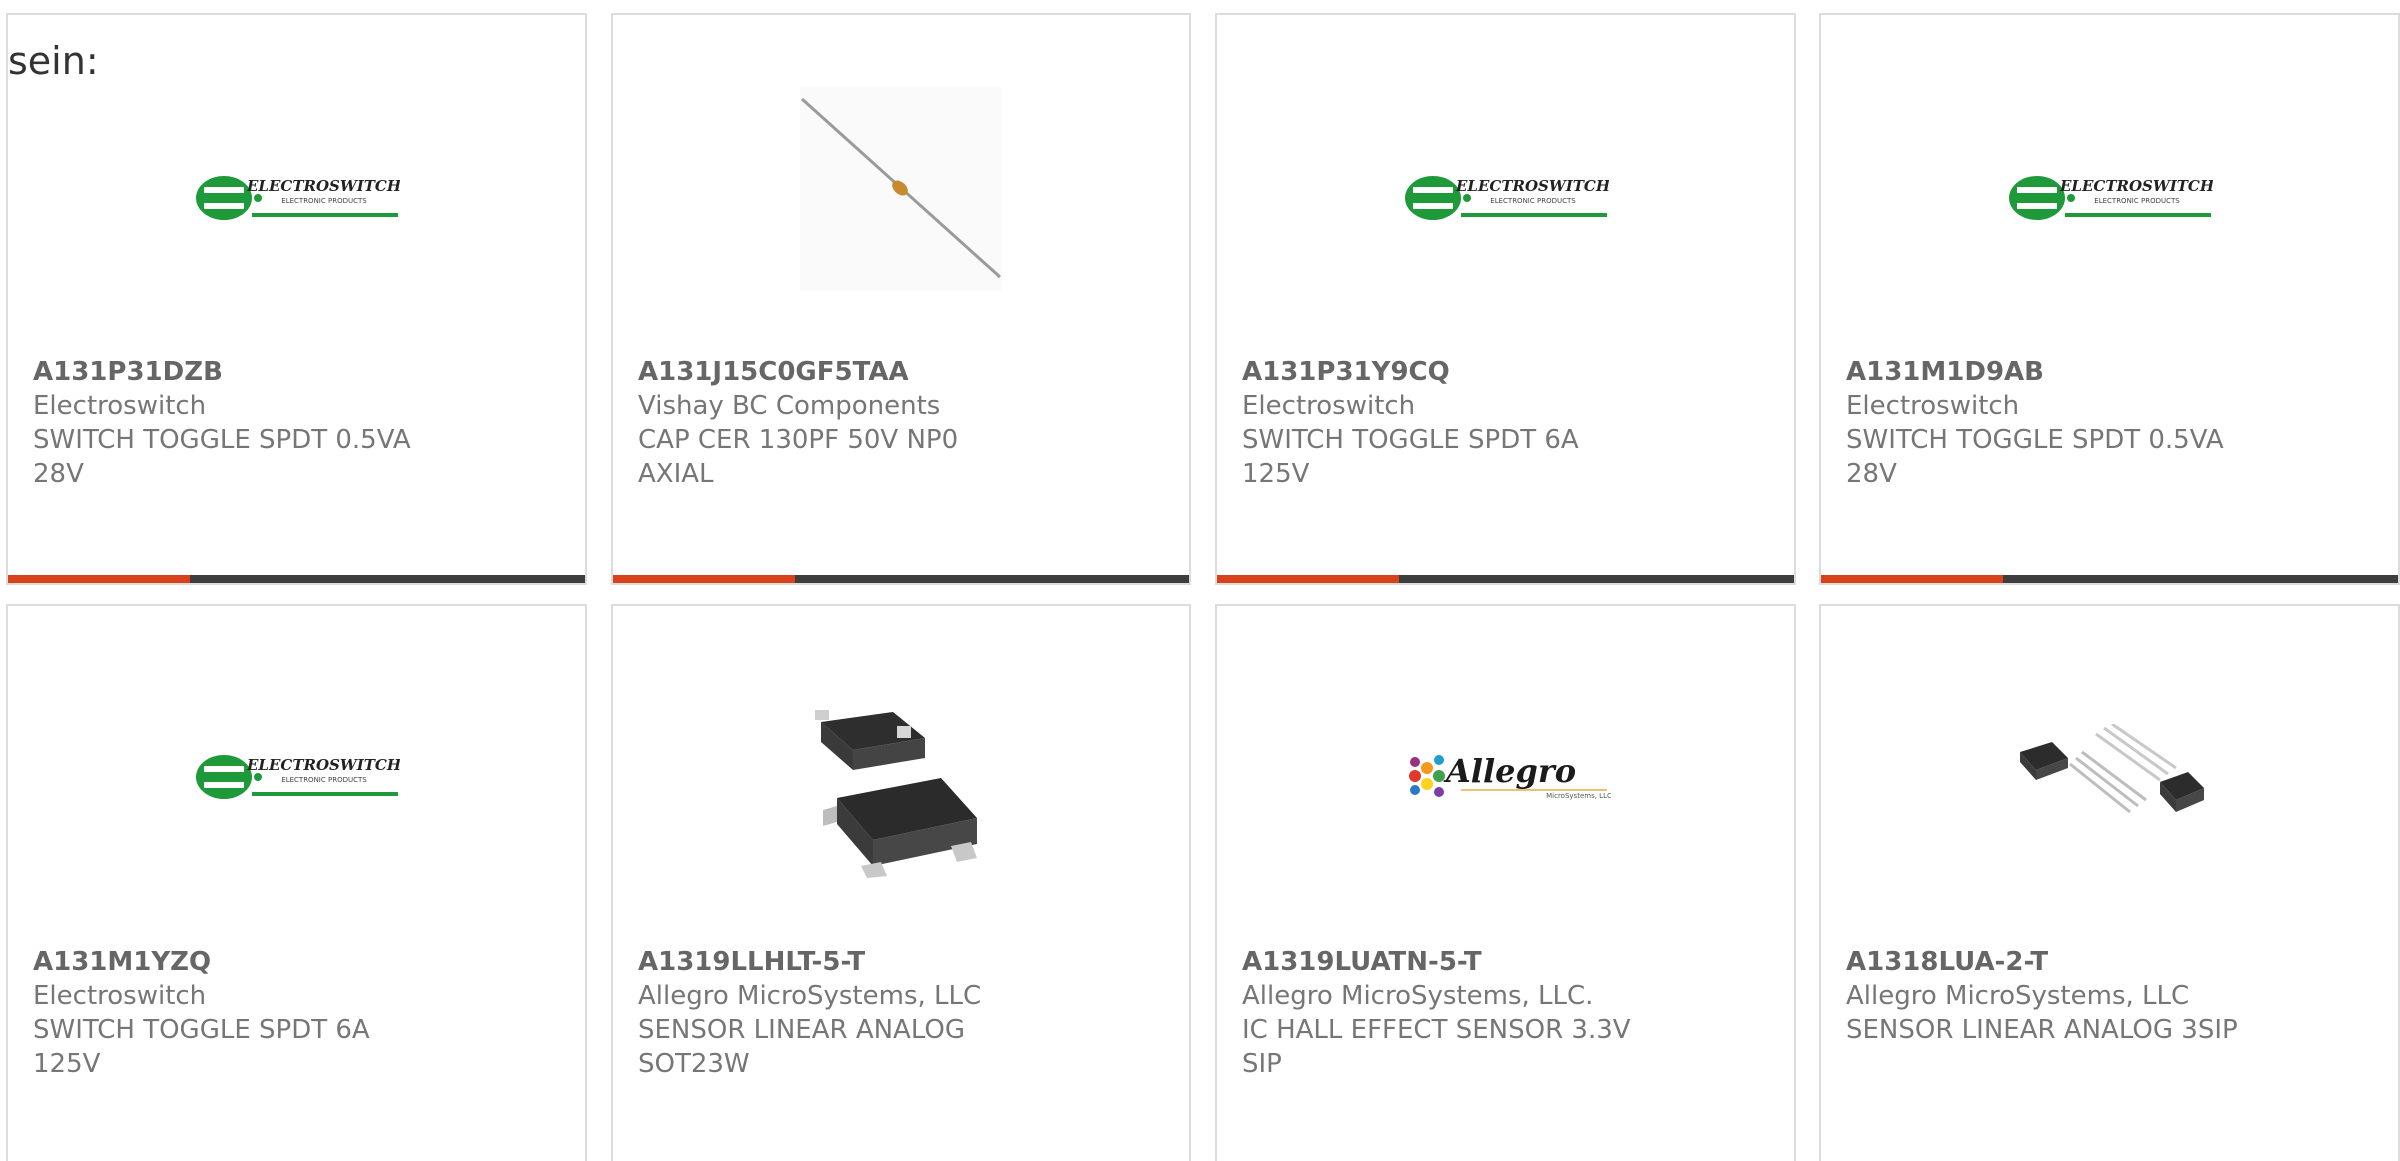 Image resolution: width=2400 pixels, height=1161 pixels. I want to click on manufacturer: Allegro MicroSystems, LLC., so click(1418, 996).